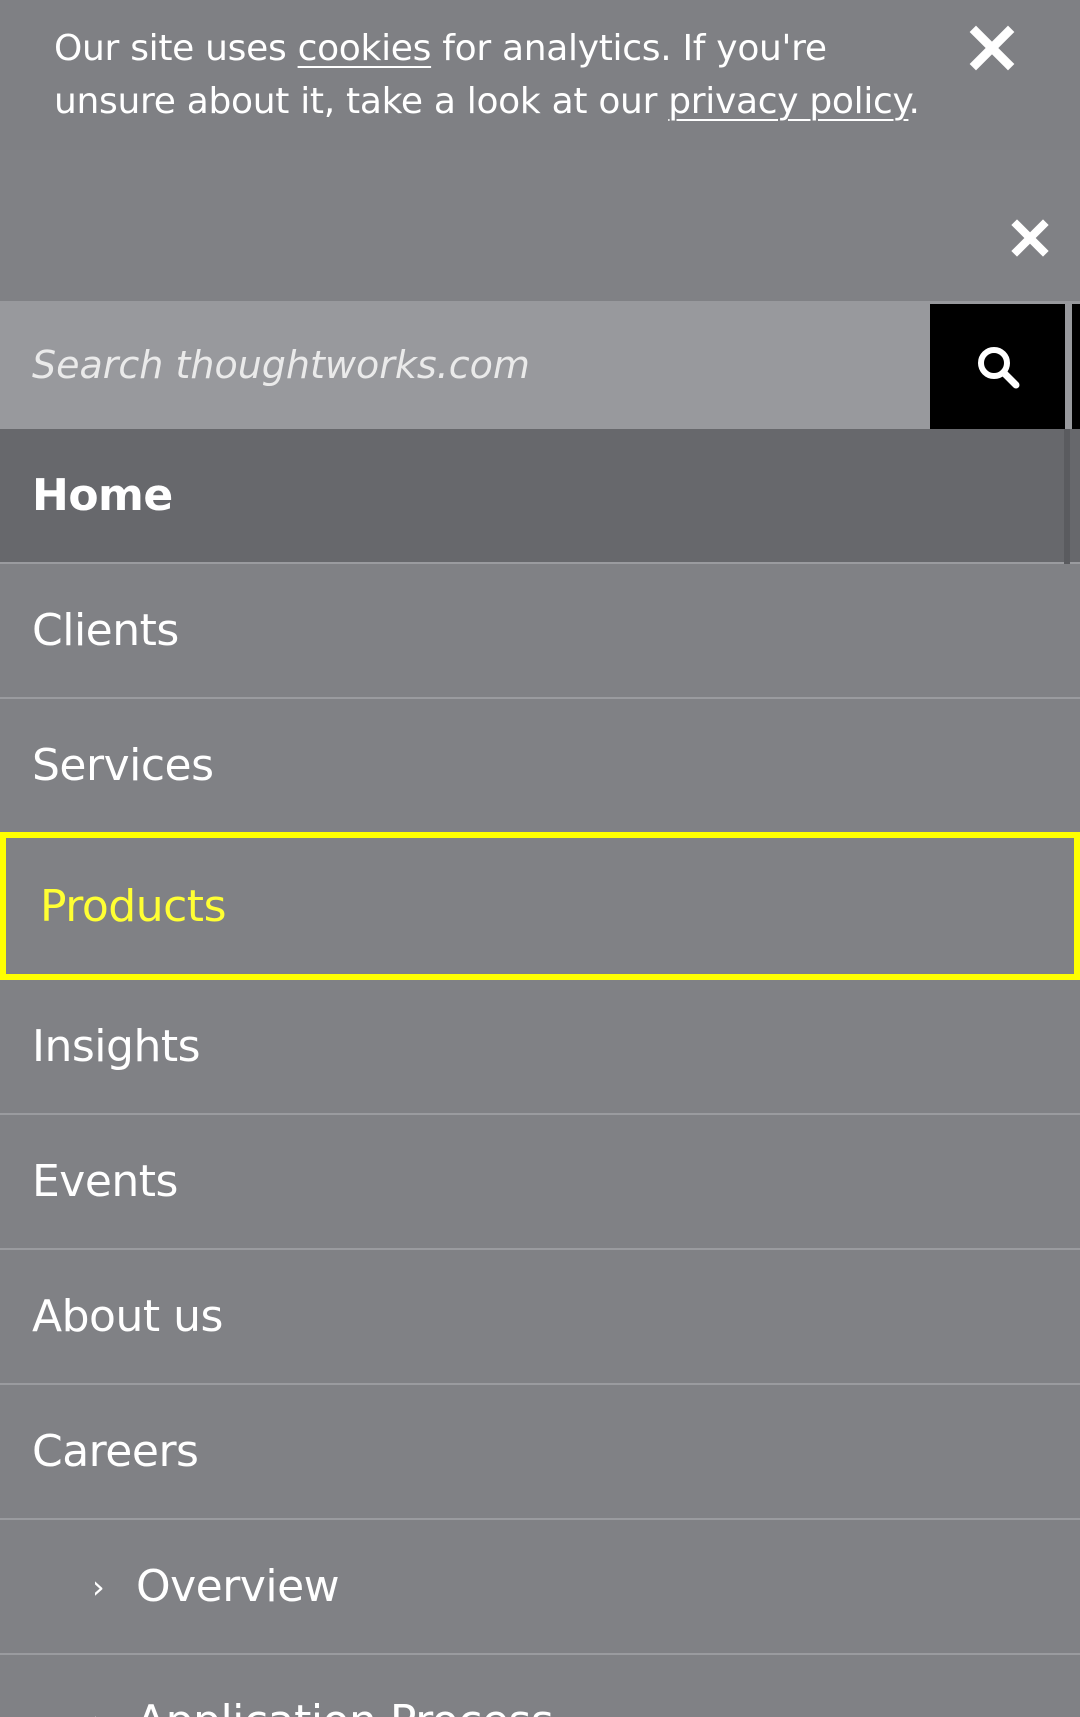 The height and width of the screenshot is (1717, 1080). What do you see at coordinates (176, 48) in the screenshot?
I see `cookie-text-before: Our site uses` at bounding box center [176, 48].